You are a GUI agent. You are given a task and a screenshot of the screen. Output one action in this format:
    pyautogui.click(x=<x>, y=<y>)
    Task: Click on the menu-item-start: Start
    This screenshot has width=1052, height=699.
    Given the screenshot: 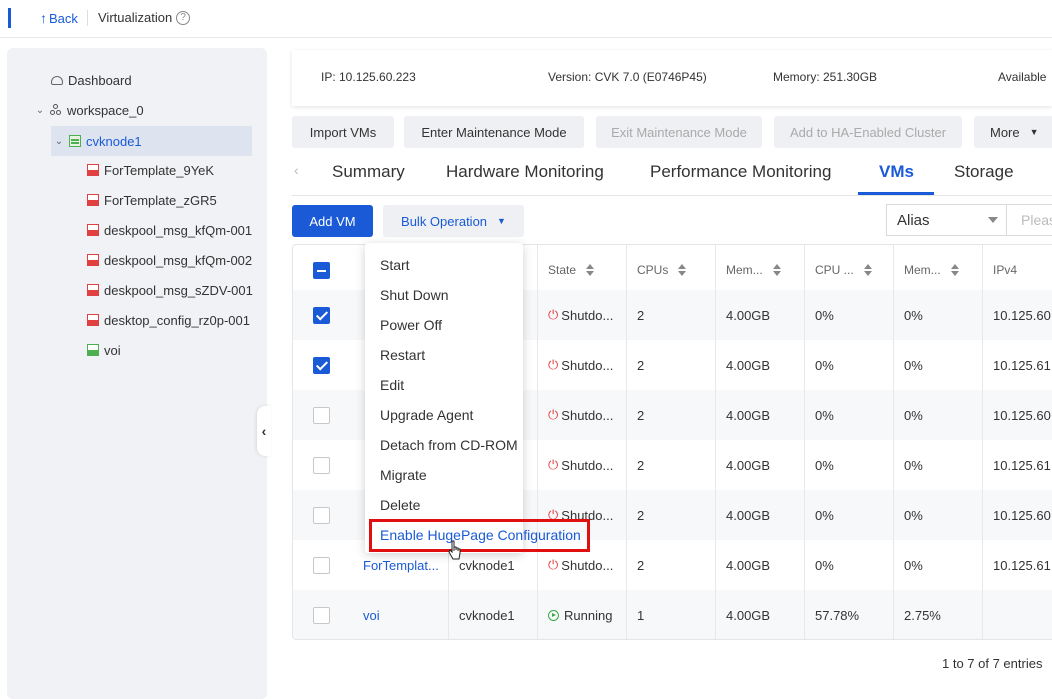 What is the action you would take?
    pyautogui.click(x=395, y=265)
    